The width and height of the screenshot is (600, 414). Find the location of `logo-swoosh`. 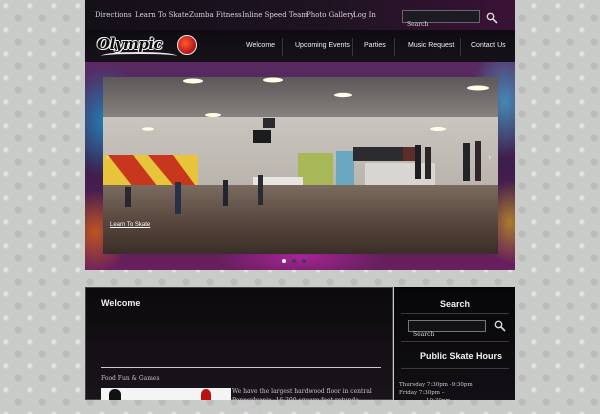

logo-swoosh is located at coordinates (139, 56).